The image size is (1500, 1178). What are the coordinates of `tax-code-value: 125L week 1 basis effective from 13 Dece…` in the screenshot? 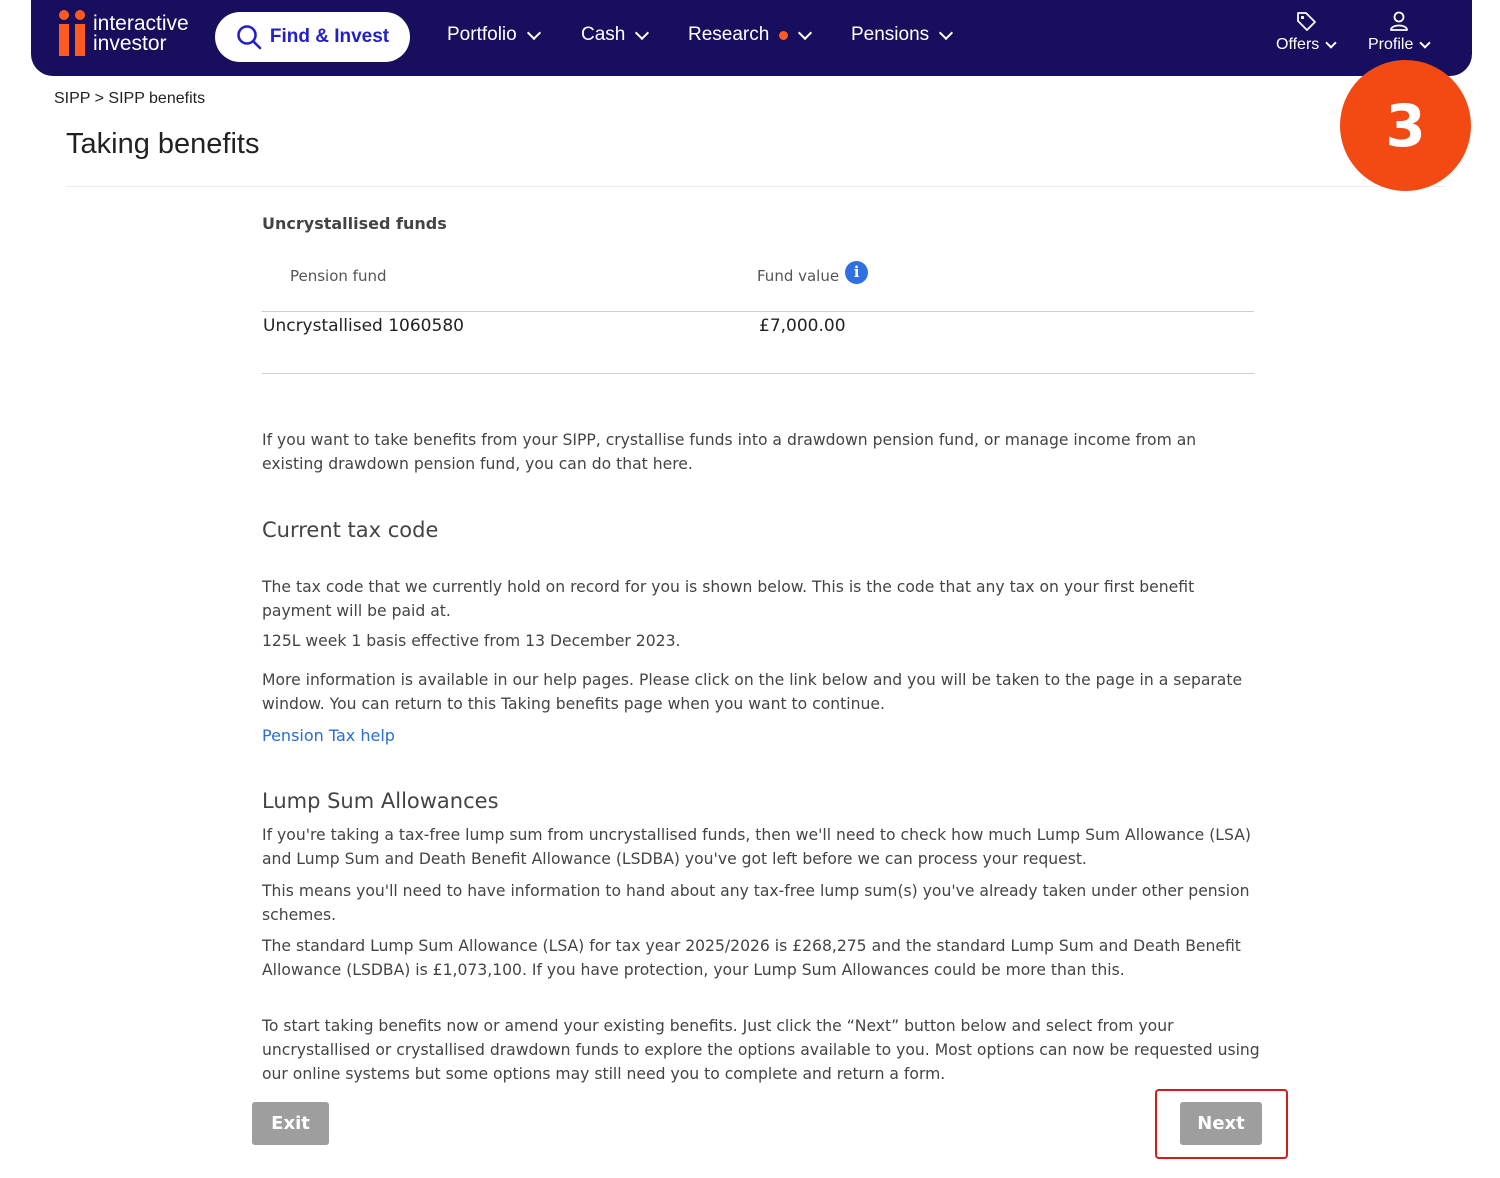 It's located at (471, 641).